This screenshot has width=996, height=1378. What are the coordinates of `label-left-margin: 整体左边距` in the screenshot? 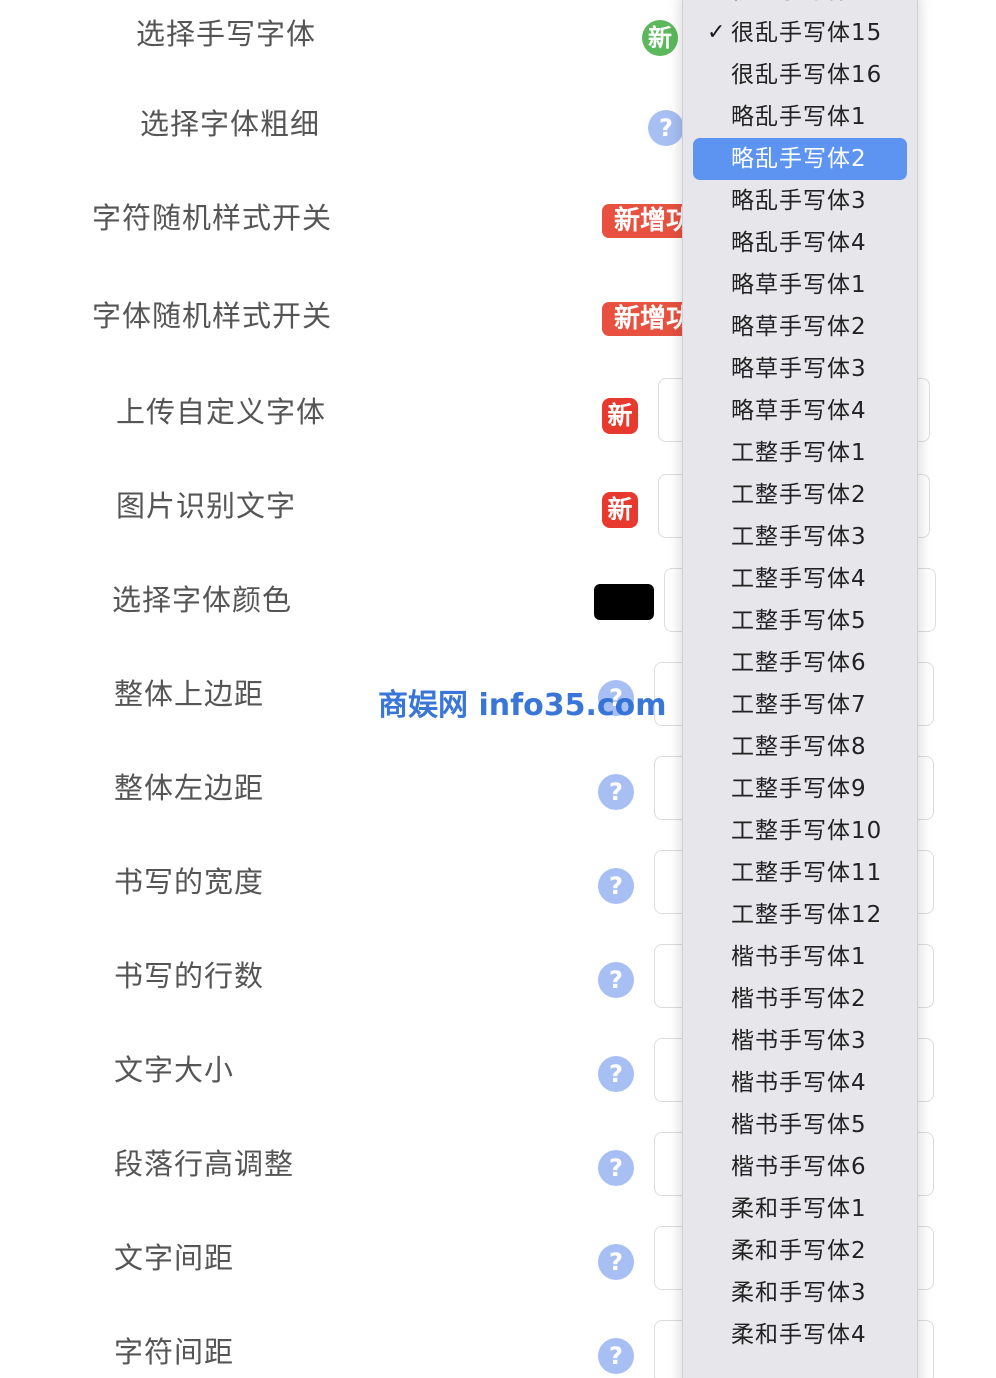 It's located at (189, 788).